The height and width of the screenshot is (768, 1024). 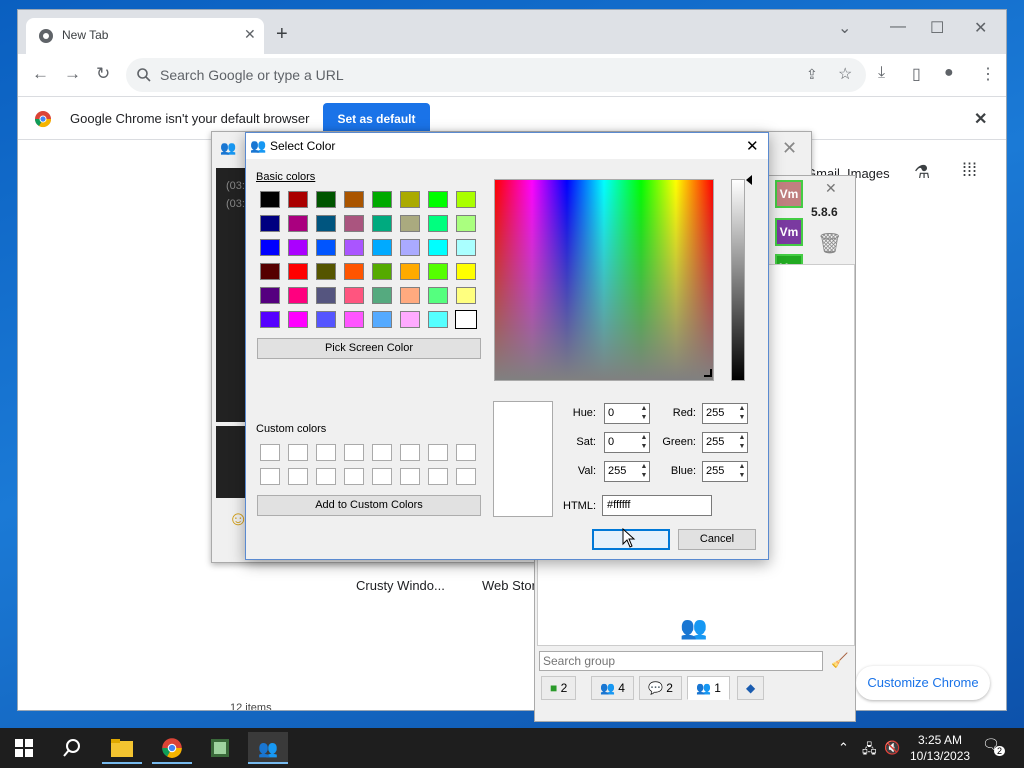 What do you see at coordinates (172, 748) in the screenshot?
I see `chrome-taskbar-icon` at bounding box center [172, 748].